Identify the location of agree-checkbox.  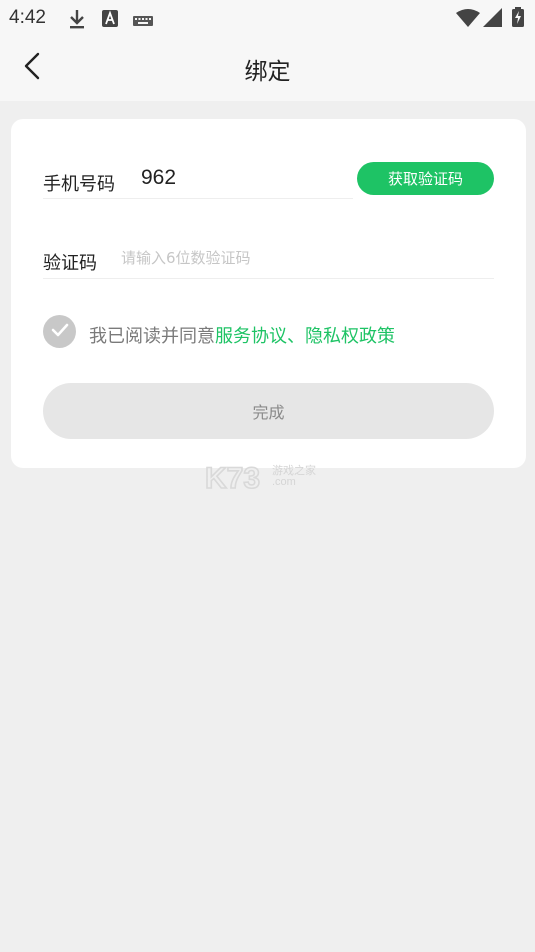
(59, 331).